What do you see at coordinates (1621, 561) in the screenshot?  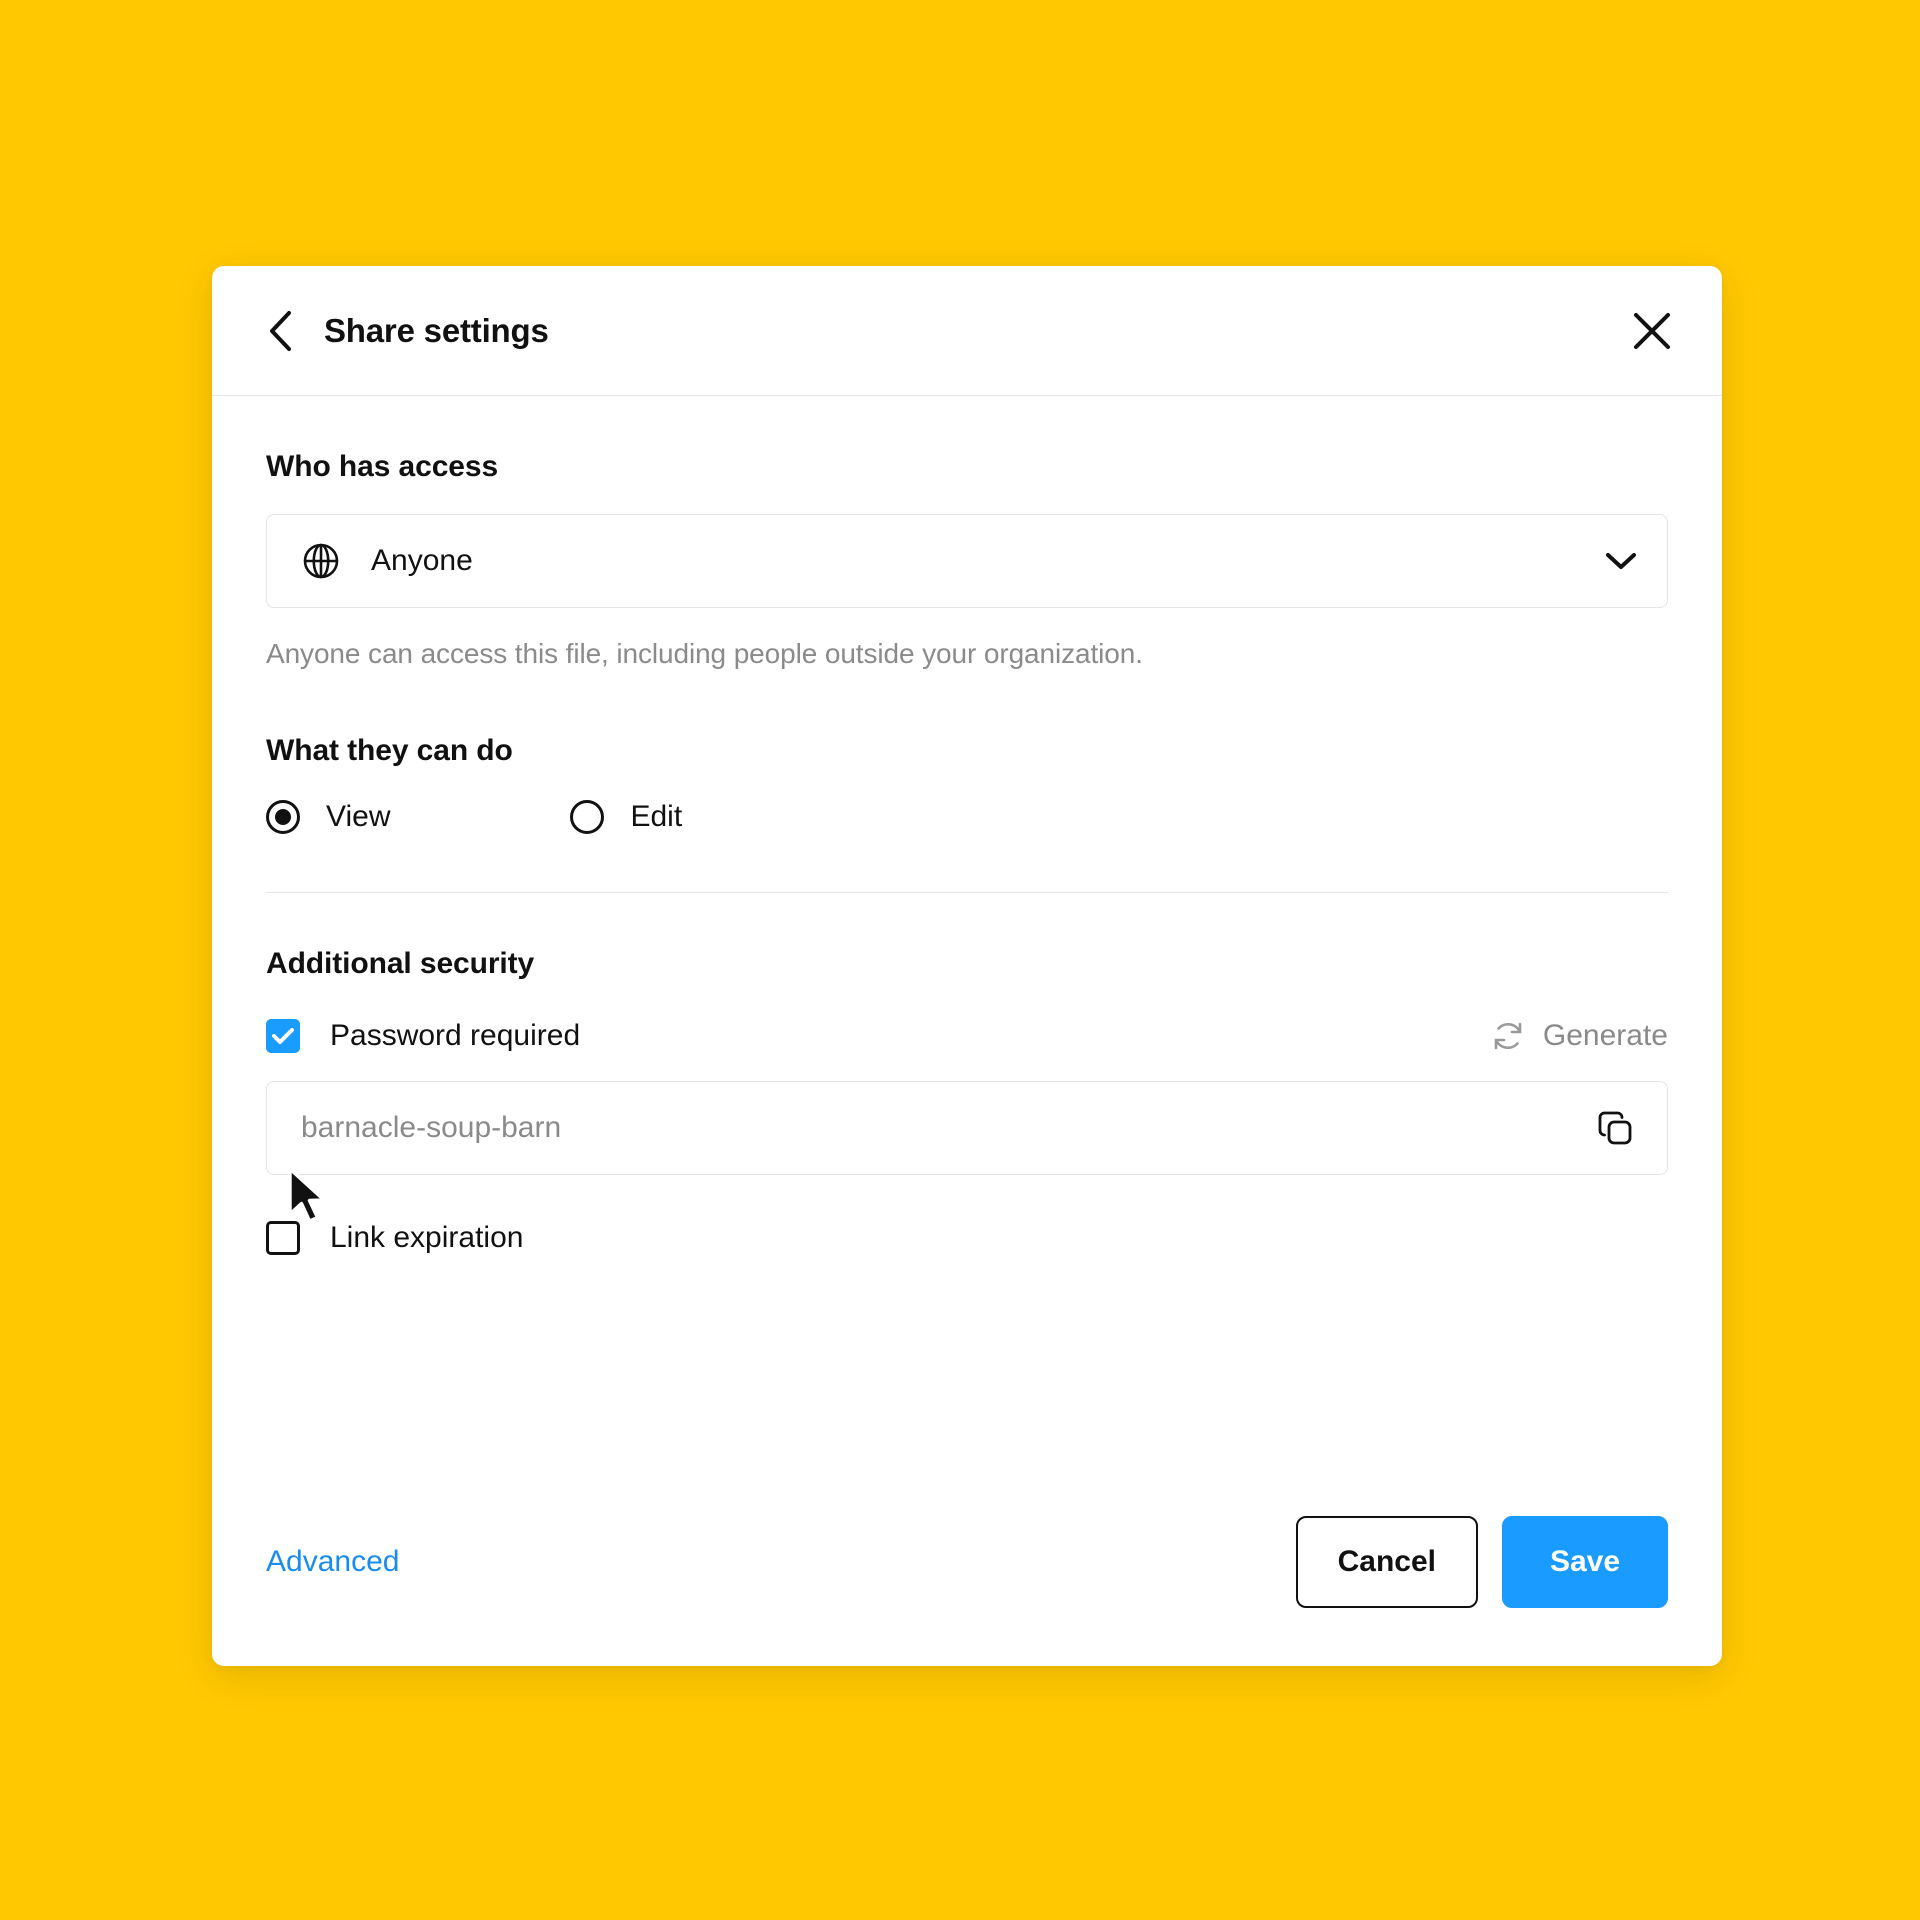 I see `chevron-down-icon` at bounding box center [1621, 561].